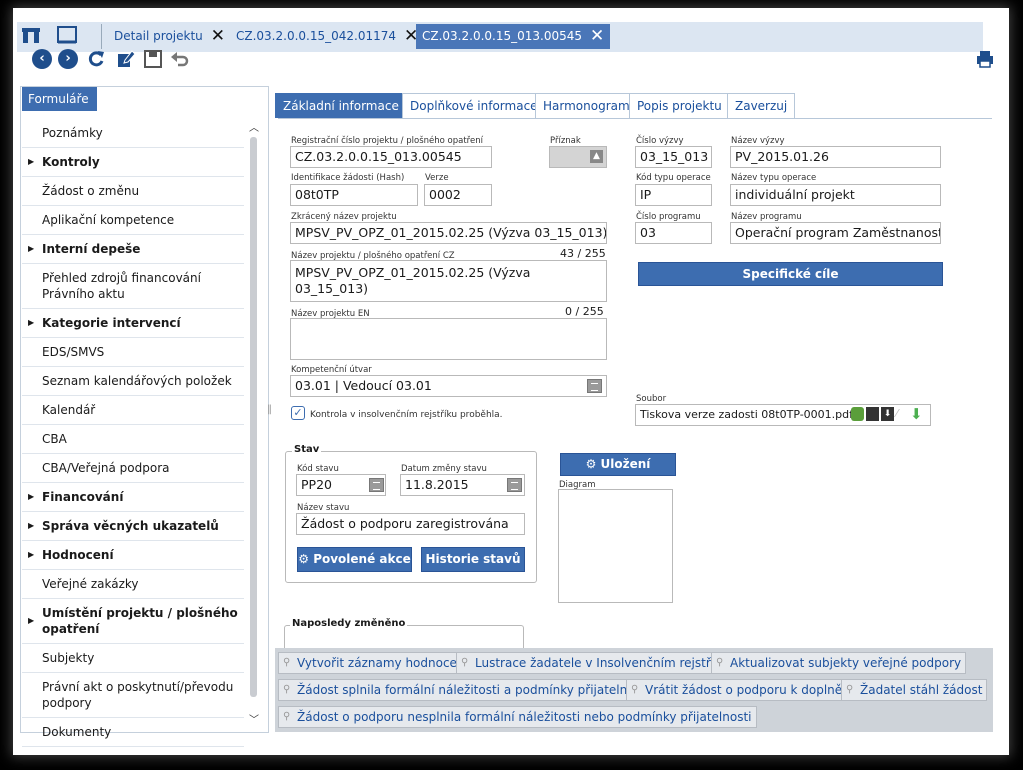 The width and height of the screenshot is (1023, 770). Describe the element at coordinates (133, 658) in the screenshot. I see `list-item: Subjekty` at that location.